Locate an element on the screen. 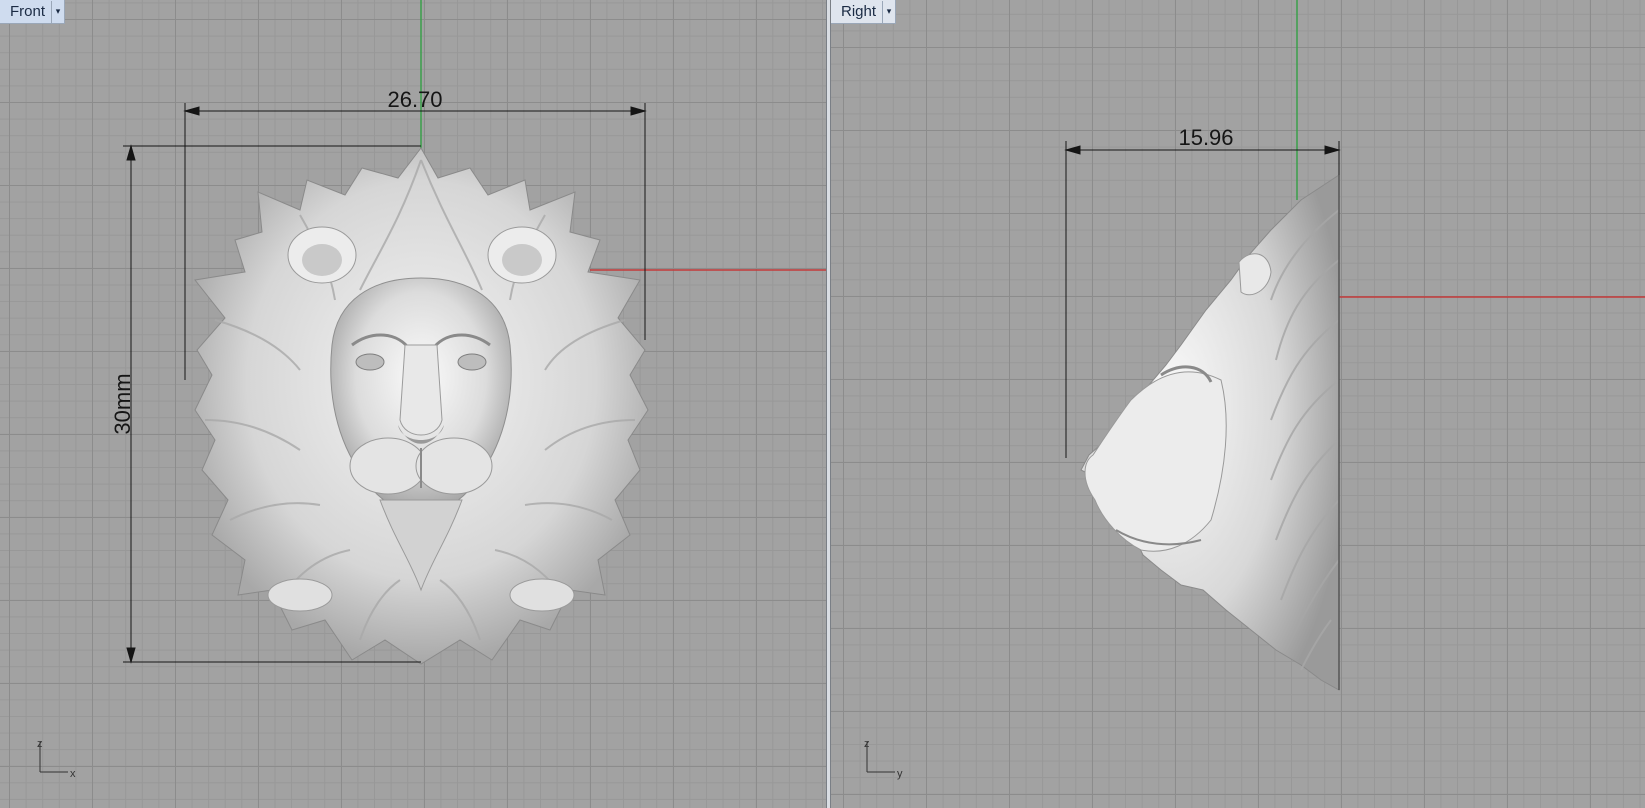 This screenshot has width=1645, height=808. lion-head-profile-model is located at coordinates (1210, 432).